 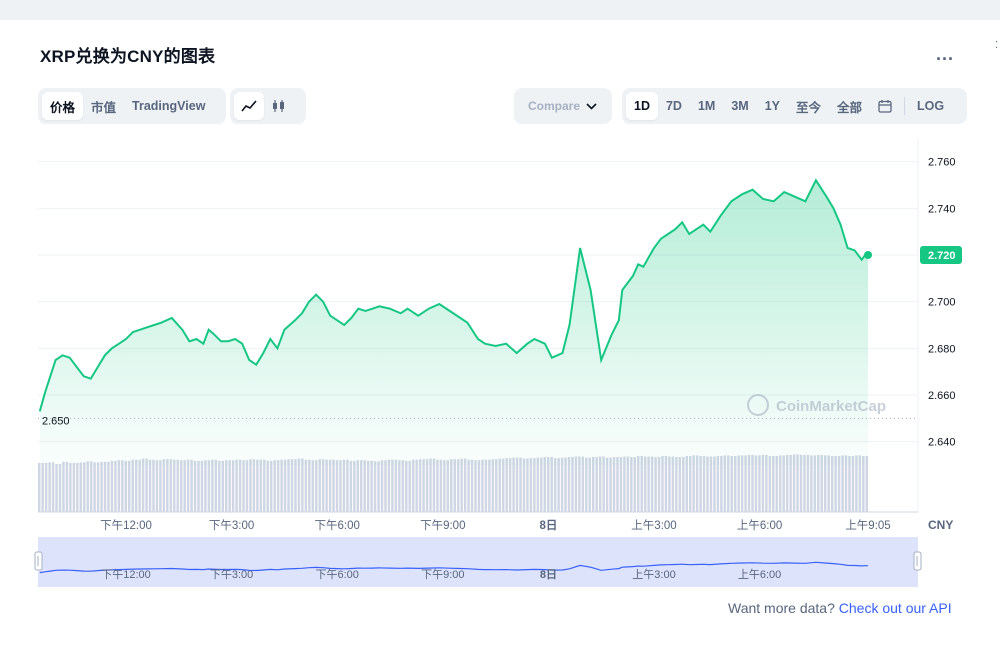 I want to click on y-axis: 2.640 2.660 2.680 2.700 2.720 2.740 2.760, so click(x=942, y=303).